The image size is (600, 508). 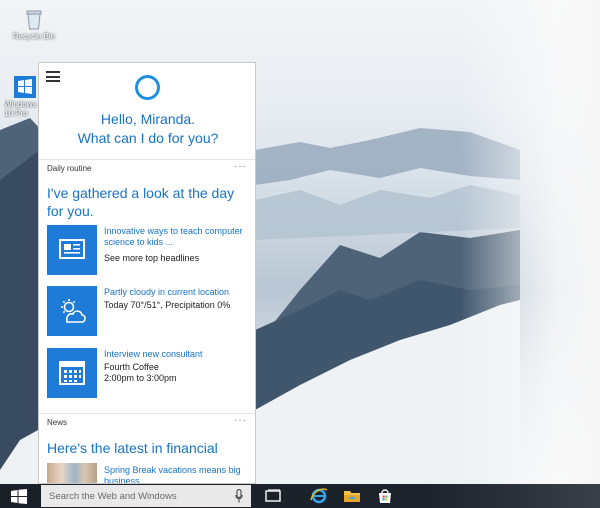 What do you see at coordinates (385, 496) in the screenshot?
I see `store-icon` at bounding box center [385, 496].